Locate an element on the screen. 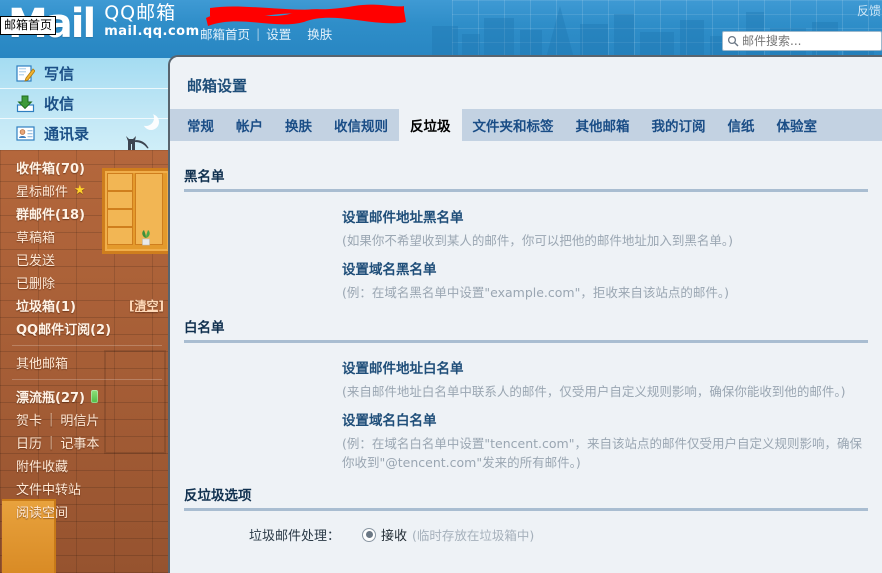  sidebar-item-label: 通讯录 is located at coordinates (67, 134).